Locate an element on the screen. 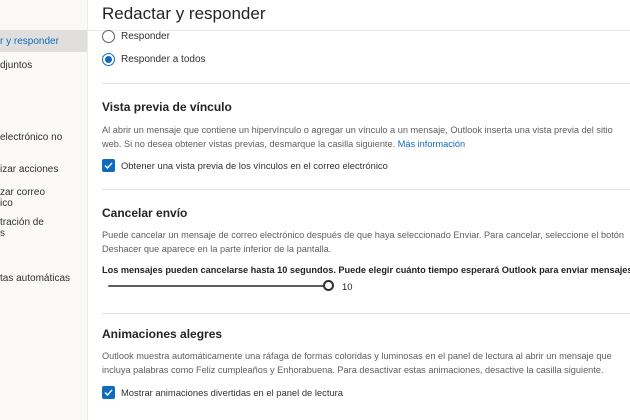 This screenshot has height=420, width=630. slider-track is located at coordinates (218, 286).